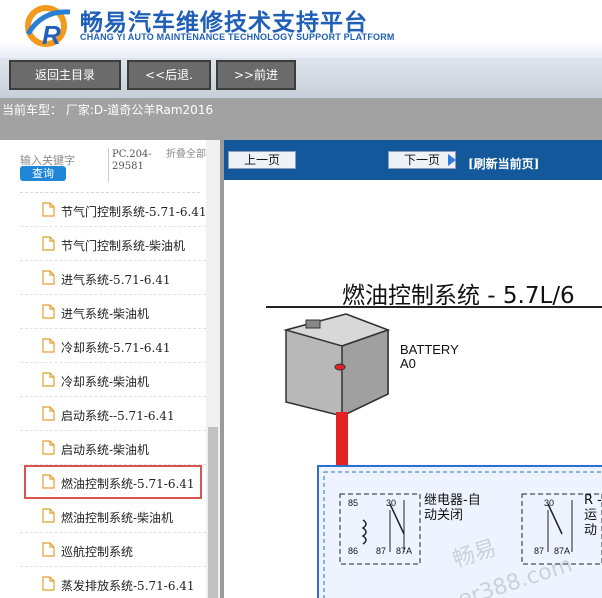 The height and width of the screenshot is (598, 602). Describe the element at coordinates (301, 78) in the screenshot. I see `nav-bar: 返回主目录 <<后退. >>前进` at that location.